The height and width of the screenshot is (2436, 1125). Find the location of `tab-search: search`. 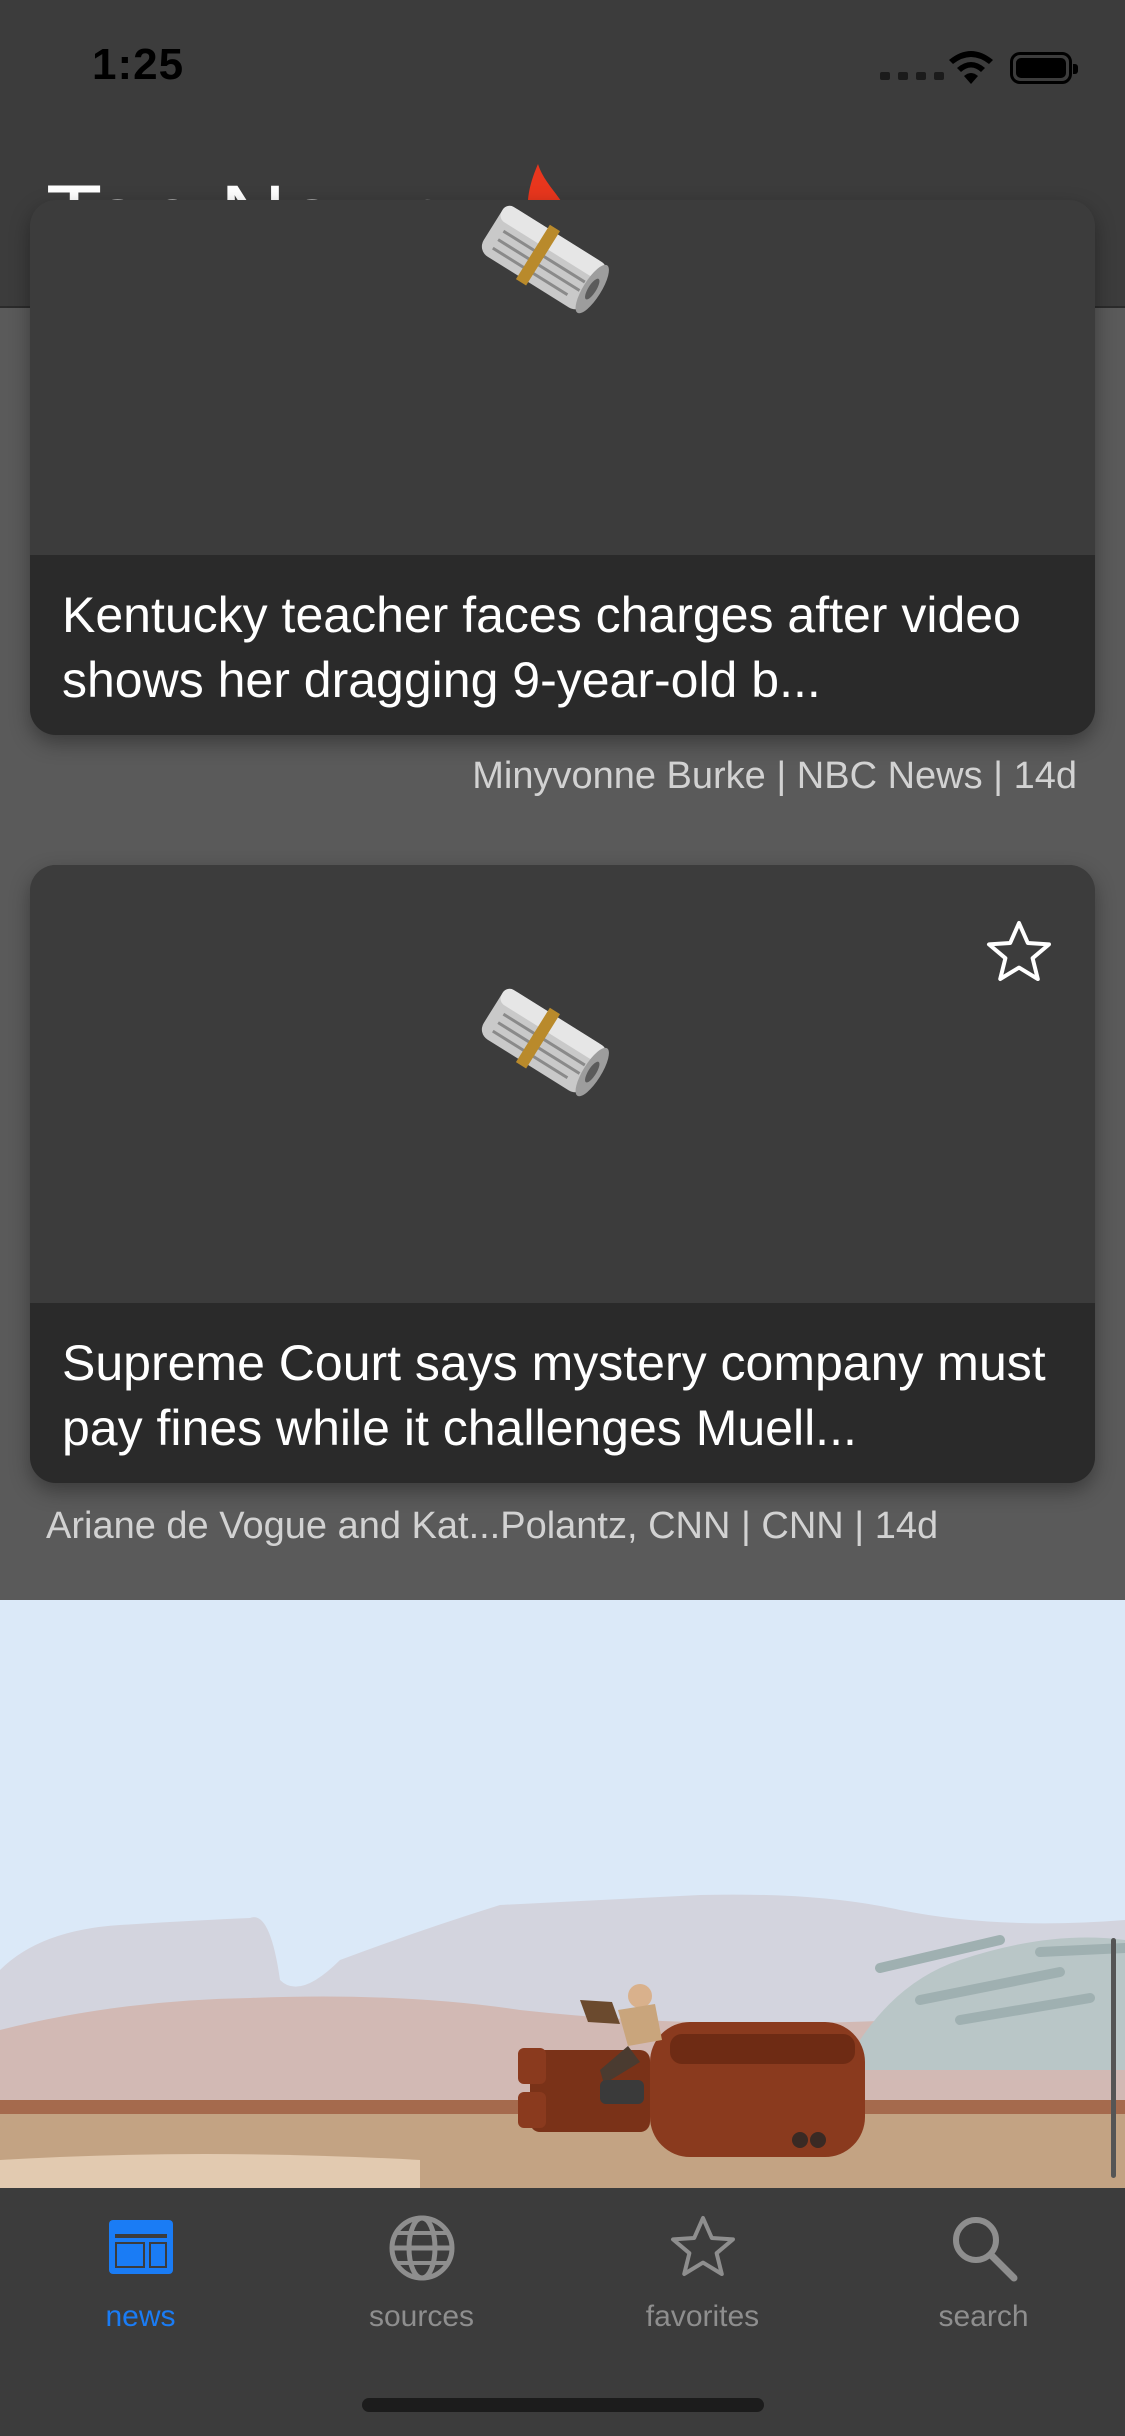

tab-search: search is located at coordinates (983, 2268).